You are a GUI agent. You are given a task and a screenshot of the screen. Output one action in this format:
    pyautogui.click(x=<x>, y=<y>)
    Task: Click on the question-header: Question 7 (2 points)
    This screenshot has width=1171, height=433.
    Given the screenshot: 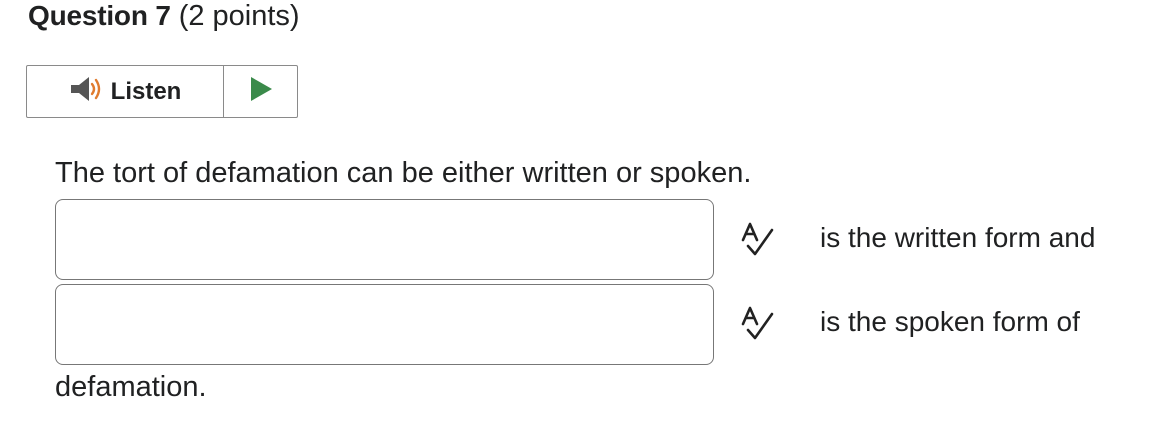 What is the action you would take?
    pyautogui.click(x=164, y=22)
    